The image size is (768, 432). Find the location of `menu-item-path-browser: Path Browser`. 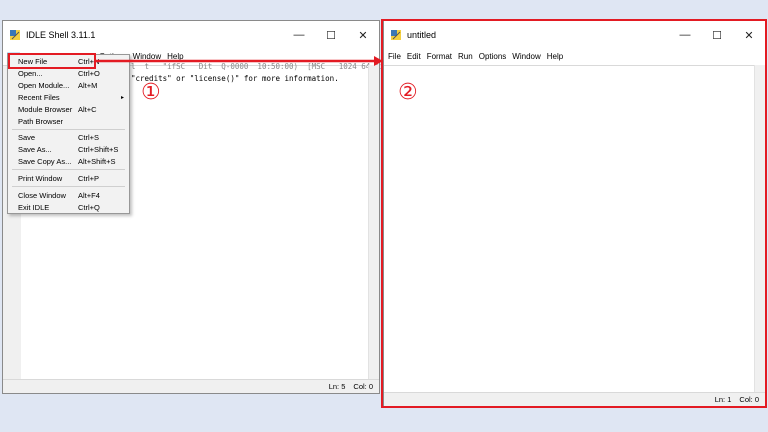

menu-item-path-browser: Path Browser is located at coordinates (68, 121).